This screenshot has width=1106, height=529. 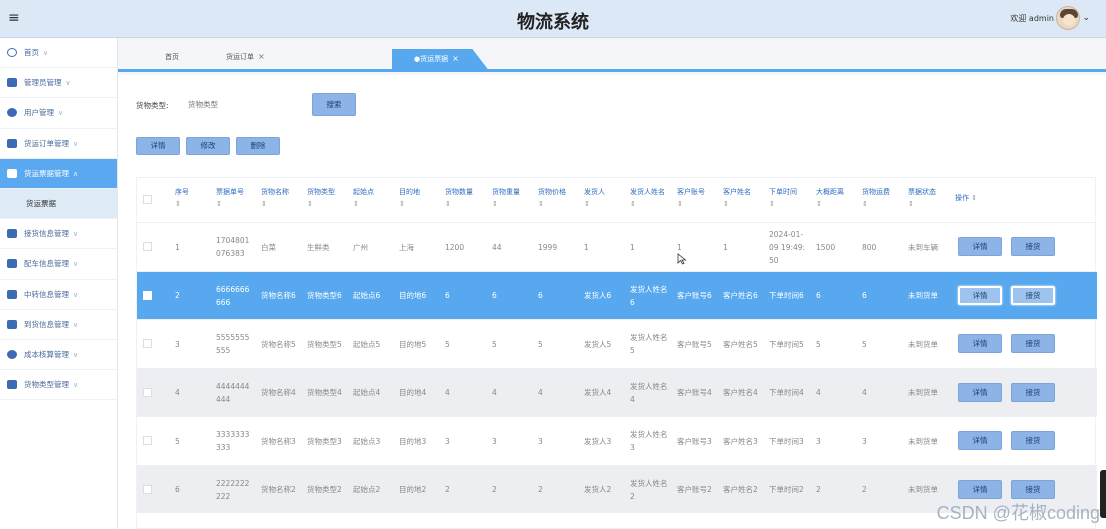 I want to click on table-cell: 广州, so click(x=360, y=247).